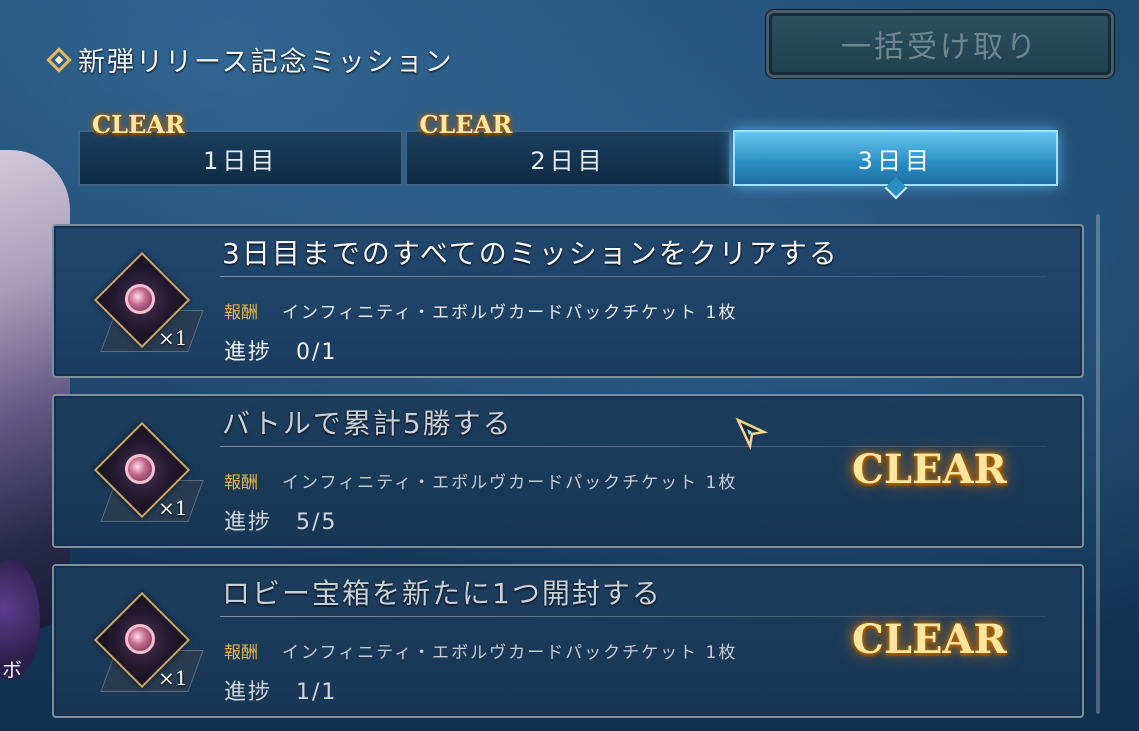  I want to click on tab-day-2: CLEAR 2日目, so click(568, 148).